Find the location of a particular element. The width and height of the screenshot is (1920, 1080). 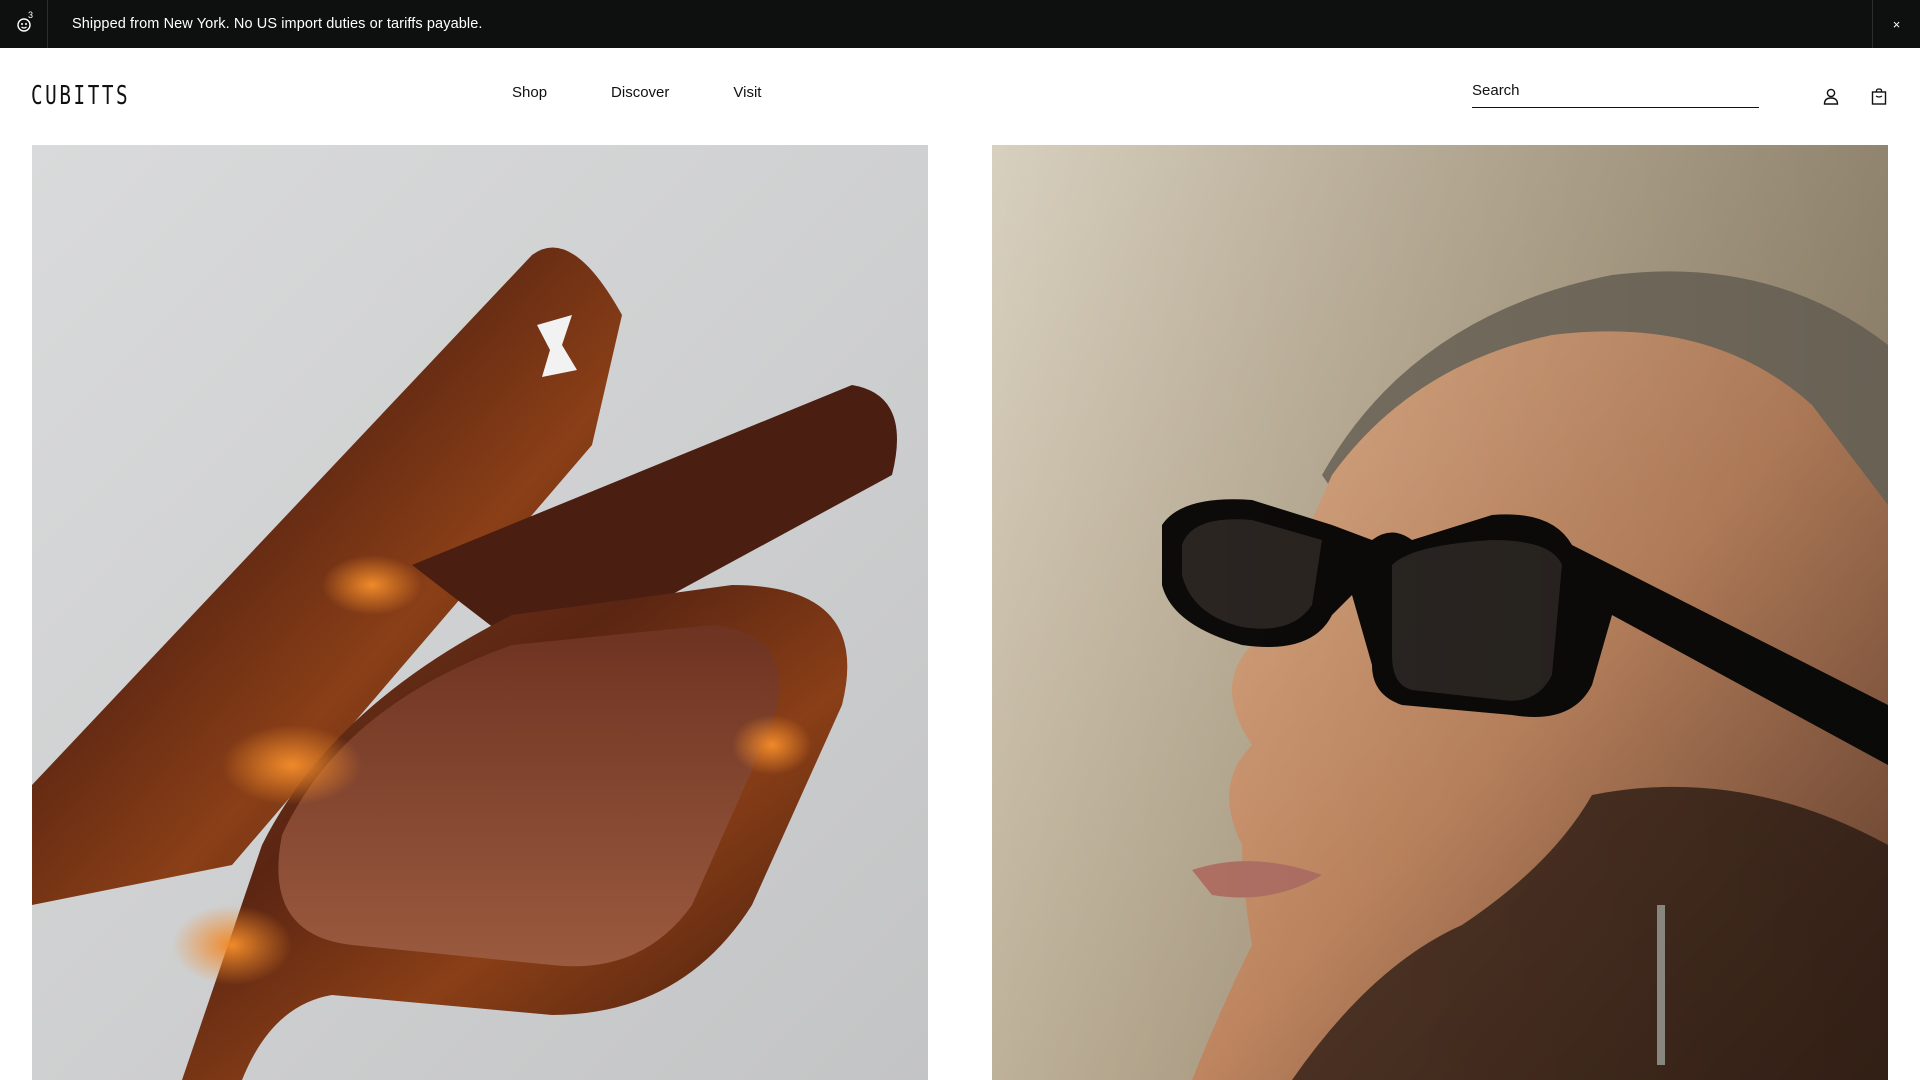

accessibility-badge: 3 is located at coordinates (31, 15).